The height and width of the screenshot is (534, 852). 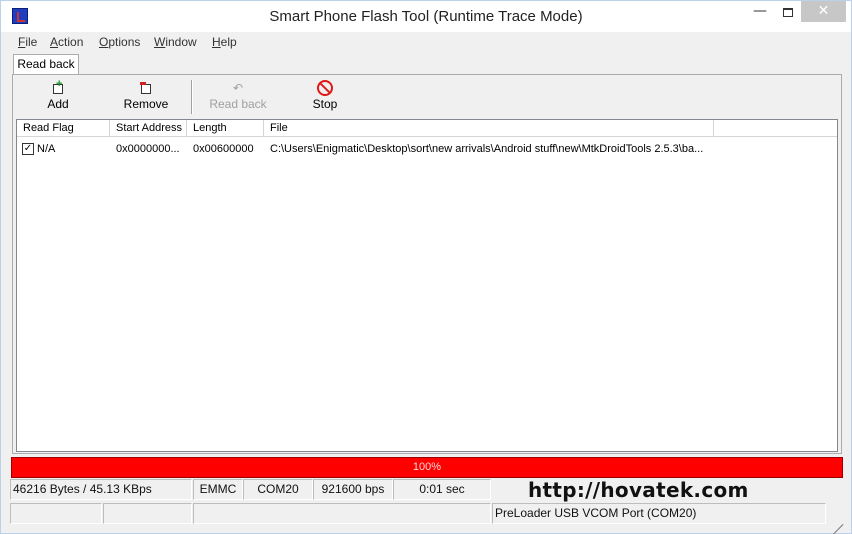 What do you see at coordinates (148, 128) in the screenshot?
I see `column-start-address: Start Address` at bounding box center [148, 128].